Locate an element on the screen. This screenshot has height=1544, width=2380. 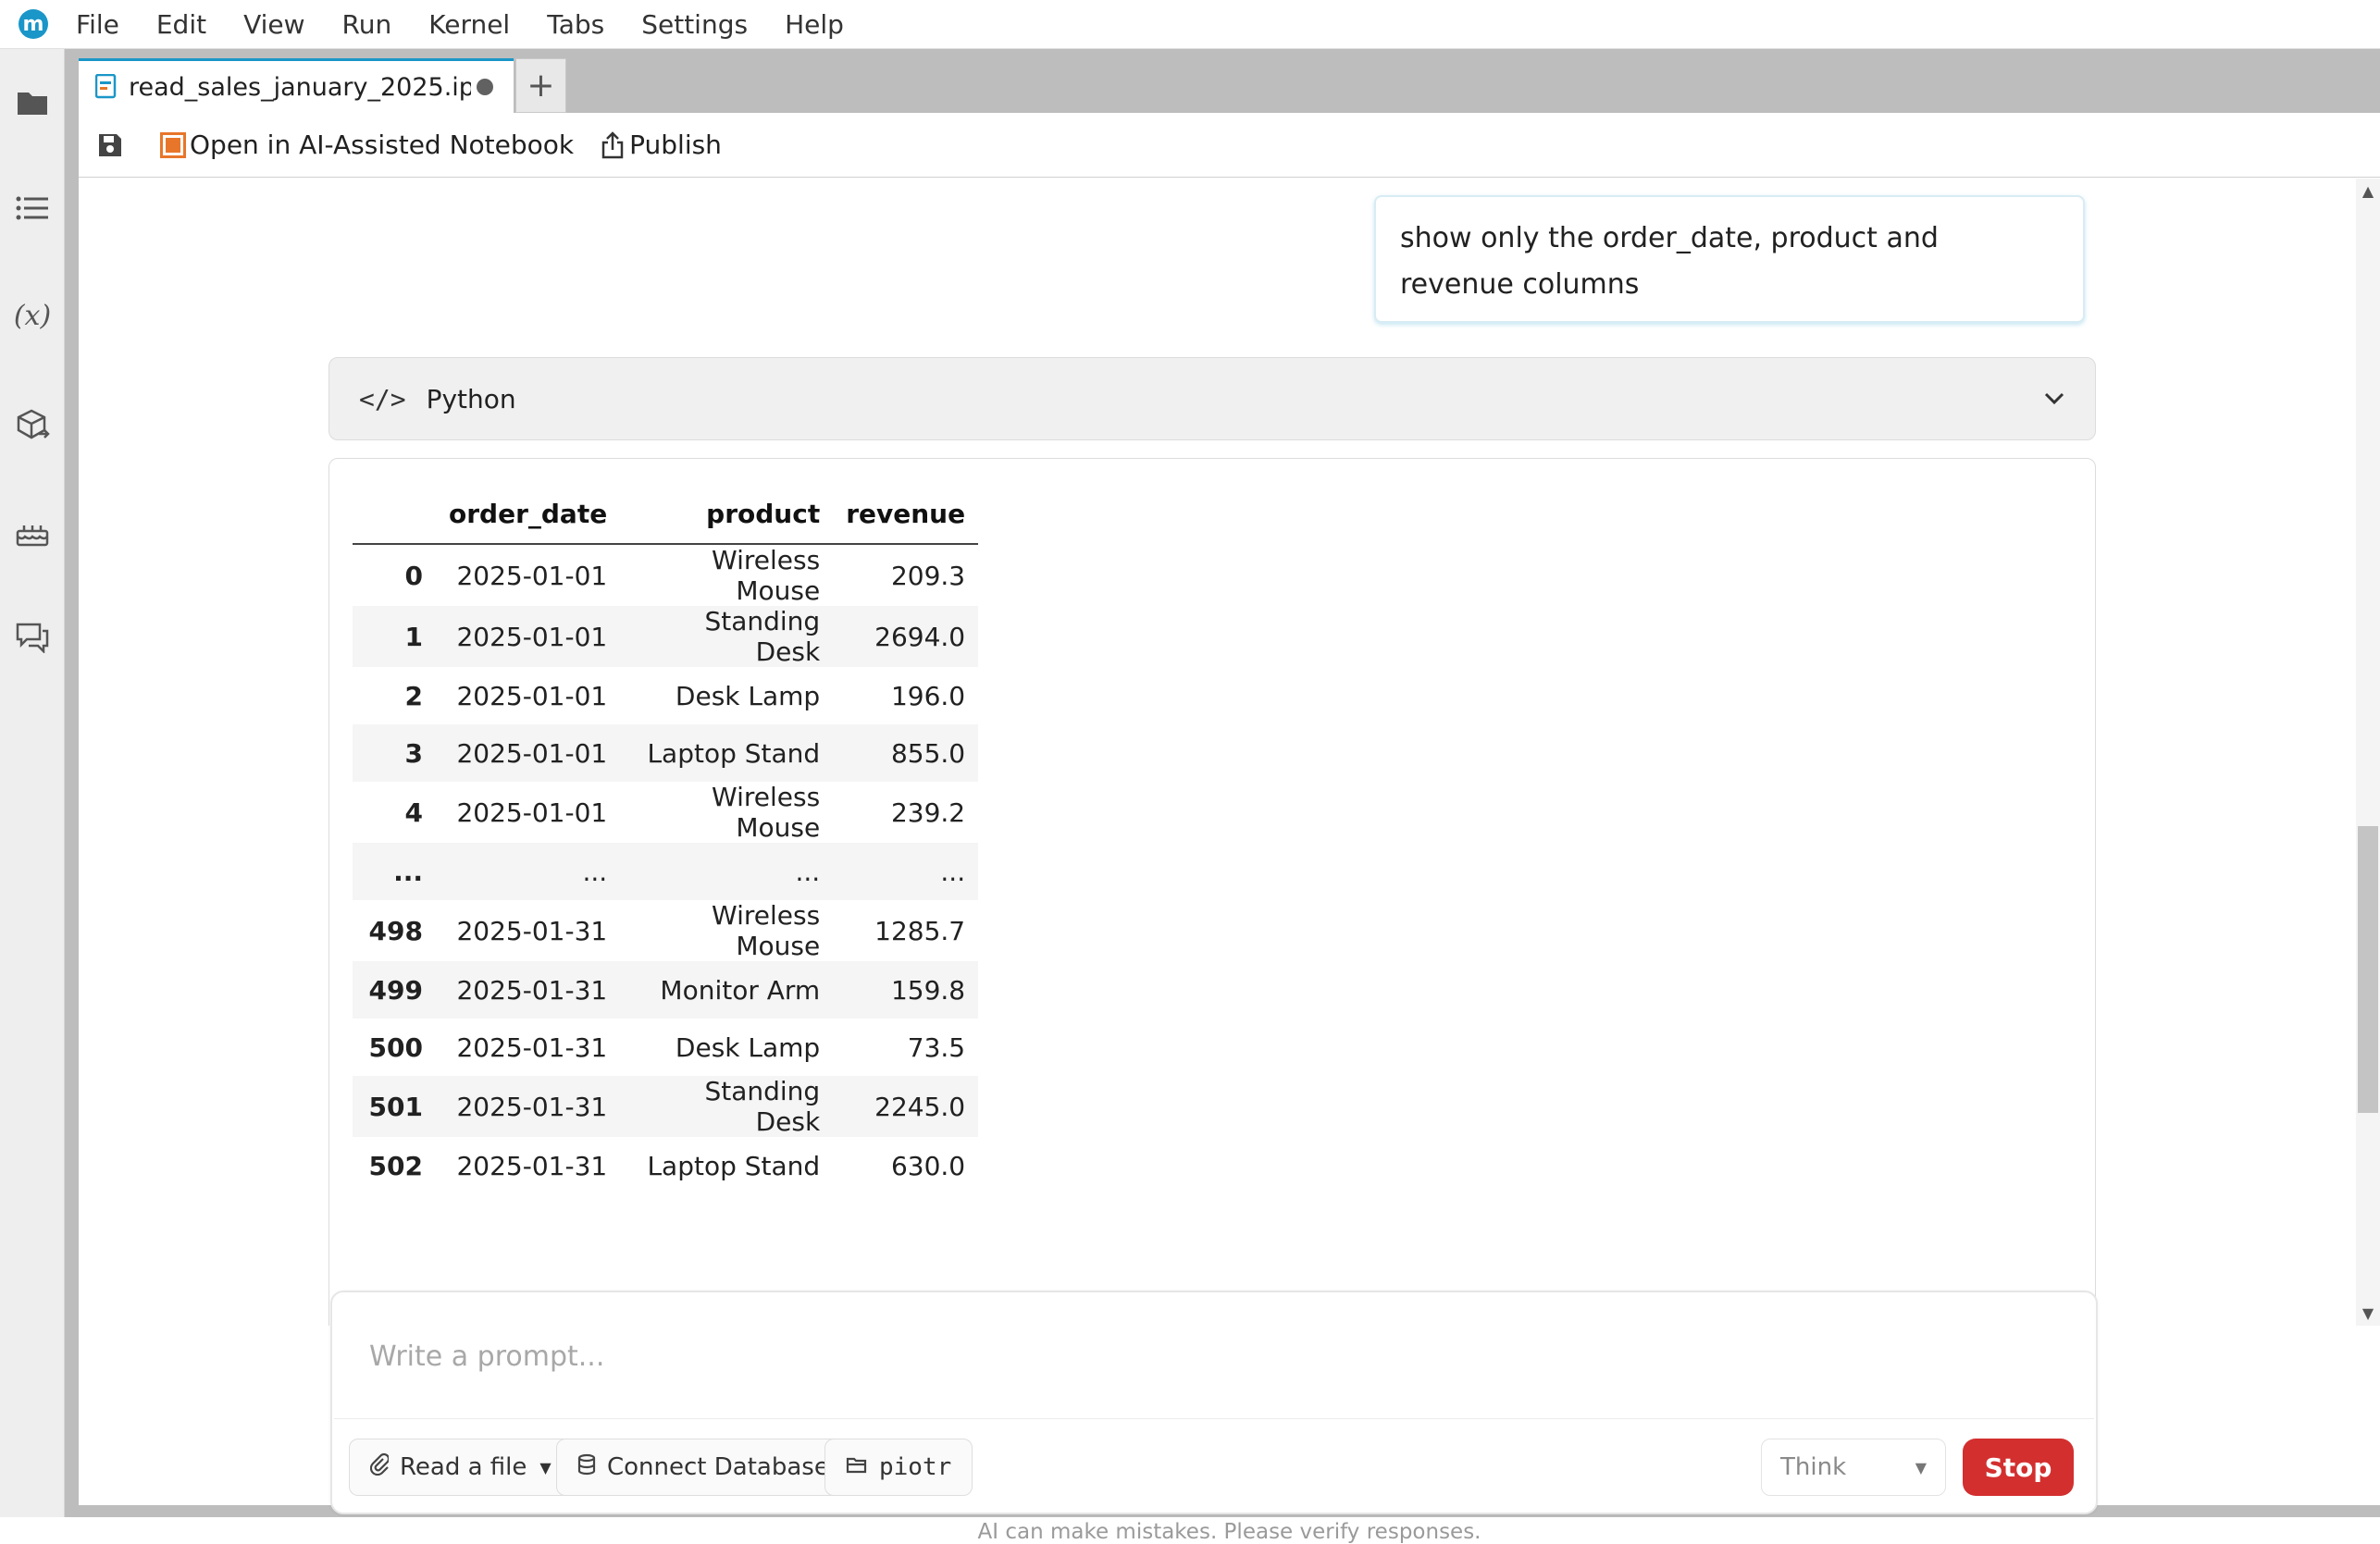
table-cell: 855.0 is located at coordinates (906, 753).